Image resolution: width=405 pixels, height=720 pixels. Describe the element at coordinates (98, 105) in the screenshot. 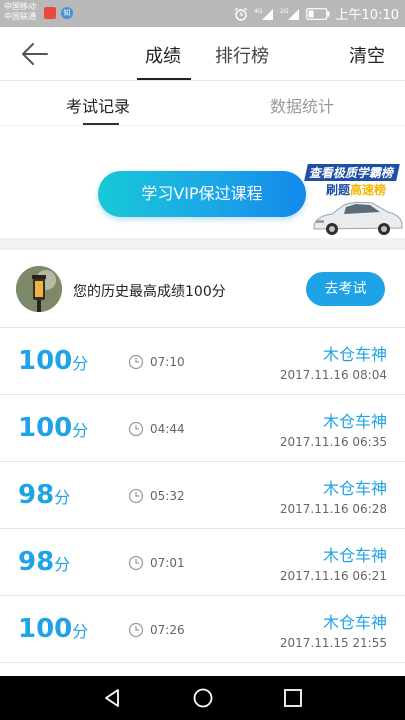

I see `subtab-exam-records: 考试记录` at that location.